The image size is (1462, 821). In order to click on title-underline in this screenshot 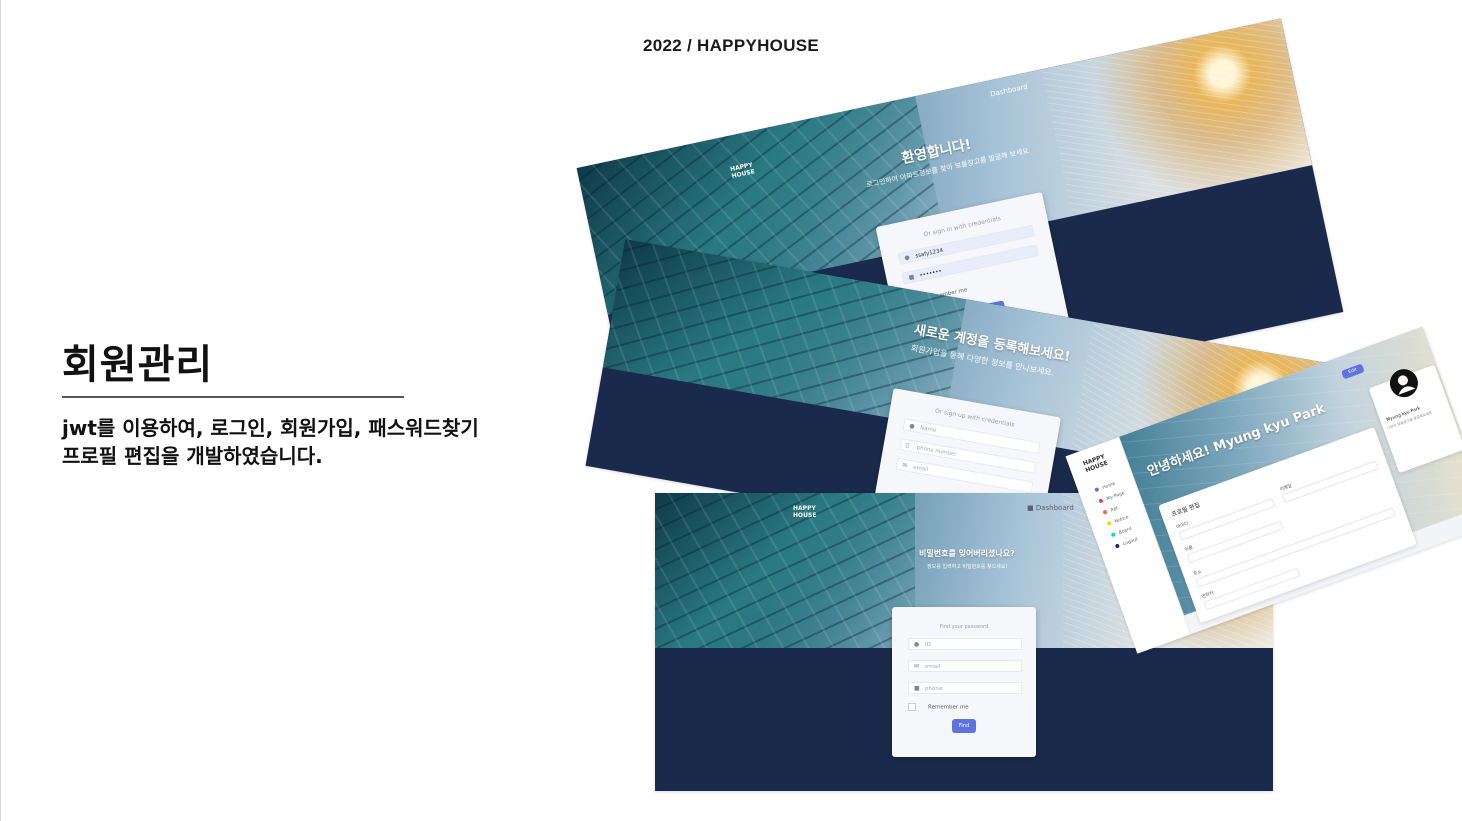, I will do `click(233, 397)`.